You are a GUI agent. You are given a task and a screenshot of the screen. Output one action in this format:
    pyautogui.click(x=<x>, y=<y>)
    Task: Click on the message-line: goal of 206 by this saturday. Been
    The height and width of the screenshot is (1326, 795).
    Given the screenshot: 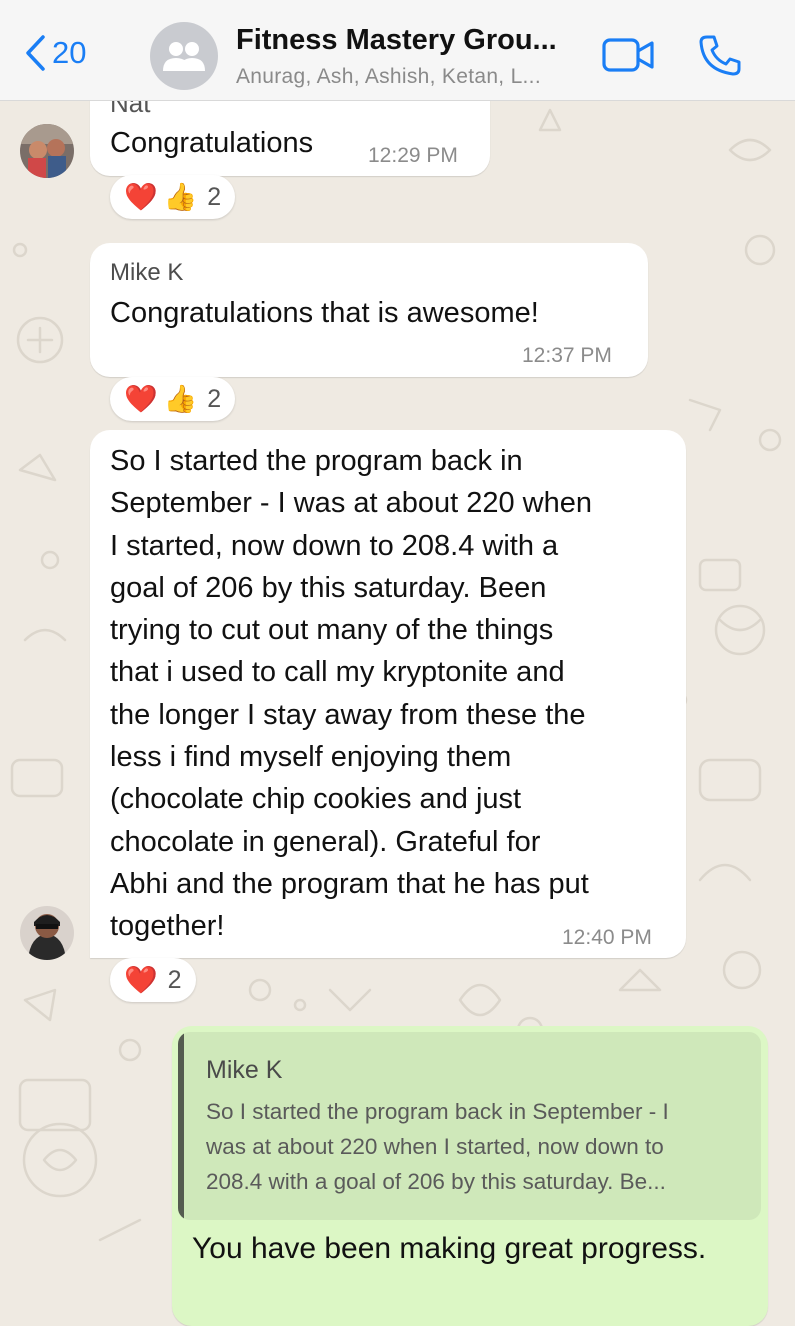 What is the action you would take?
    pyautogui.click(x=328, y=587)
    